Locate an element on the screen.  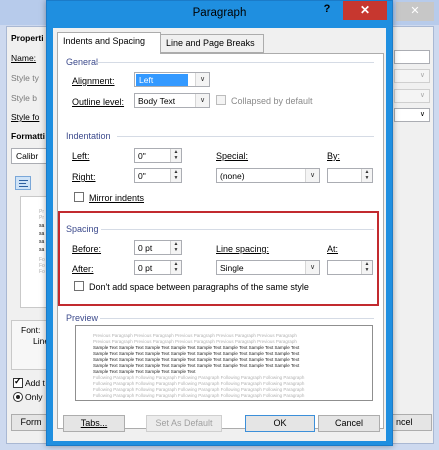
by-spinner: ▲ ▼ is located at coordinates (350, 175).